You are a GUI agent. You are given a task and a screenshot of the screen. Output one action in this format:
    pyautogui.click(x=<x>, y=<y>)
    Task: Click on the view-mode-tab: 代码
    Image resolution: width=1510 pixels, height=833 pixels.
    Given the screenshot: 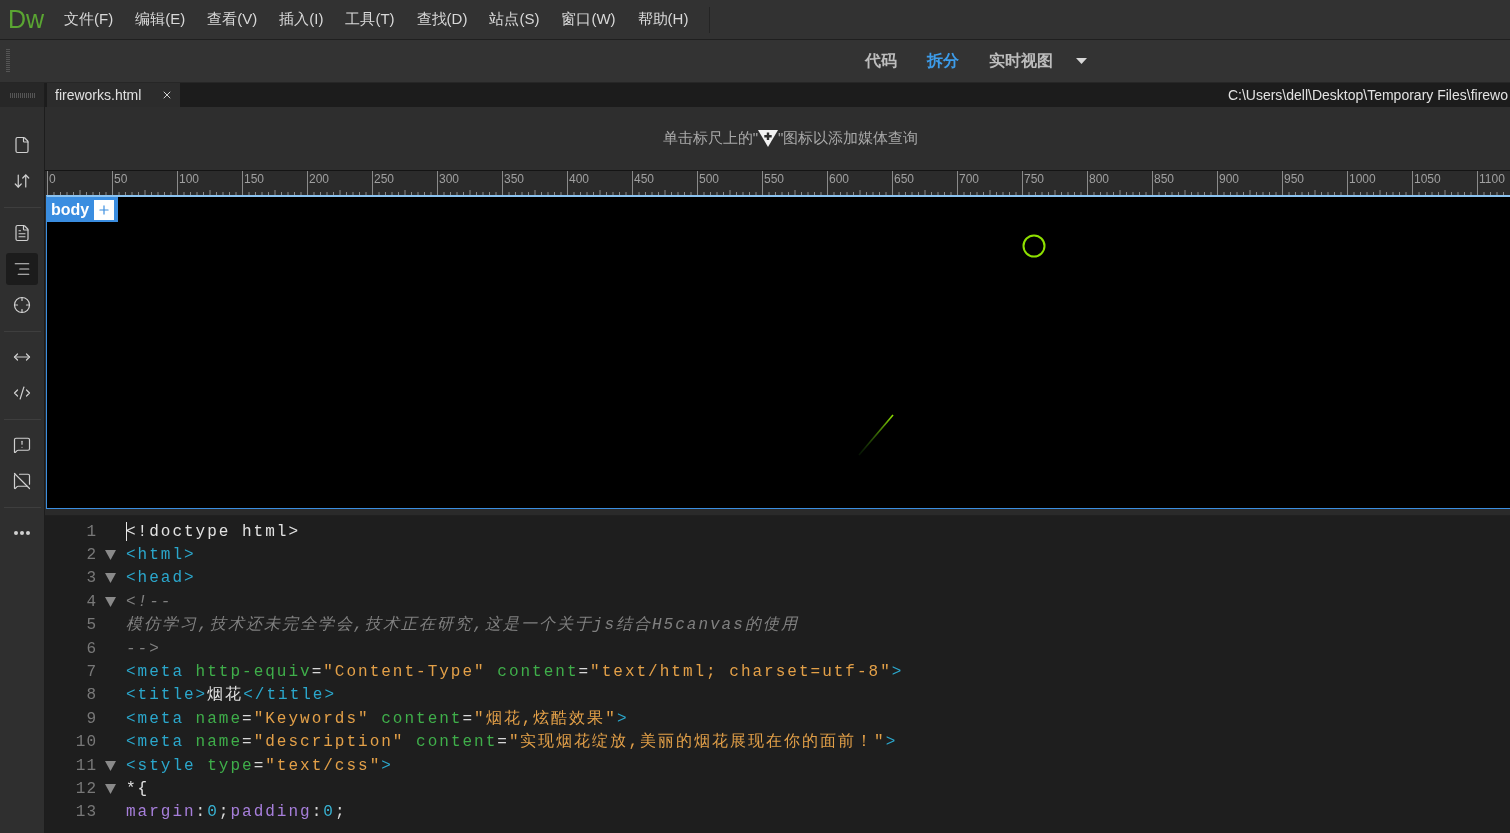 What is the action you would take?
    pyautogui.click(x=881, y=61)
    